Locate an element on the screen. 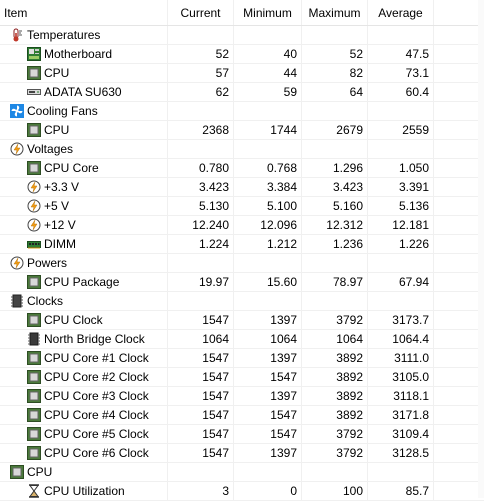 The width and height of the screenshot is (484, 501). minimum-value: 3.384 is located at coordinates (268, 187).